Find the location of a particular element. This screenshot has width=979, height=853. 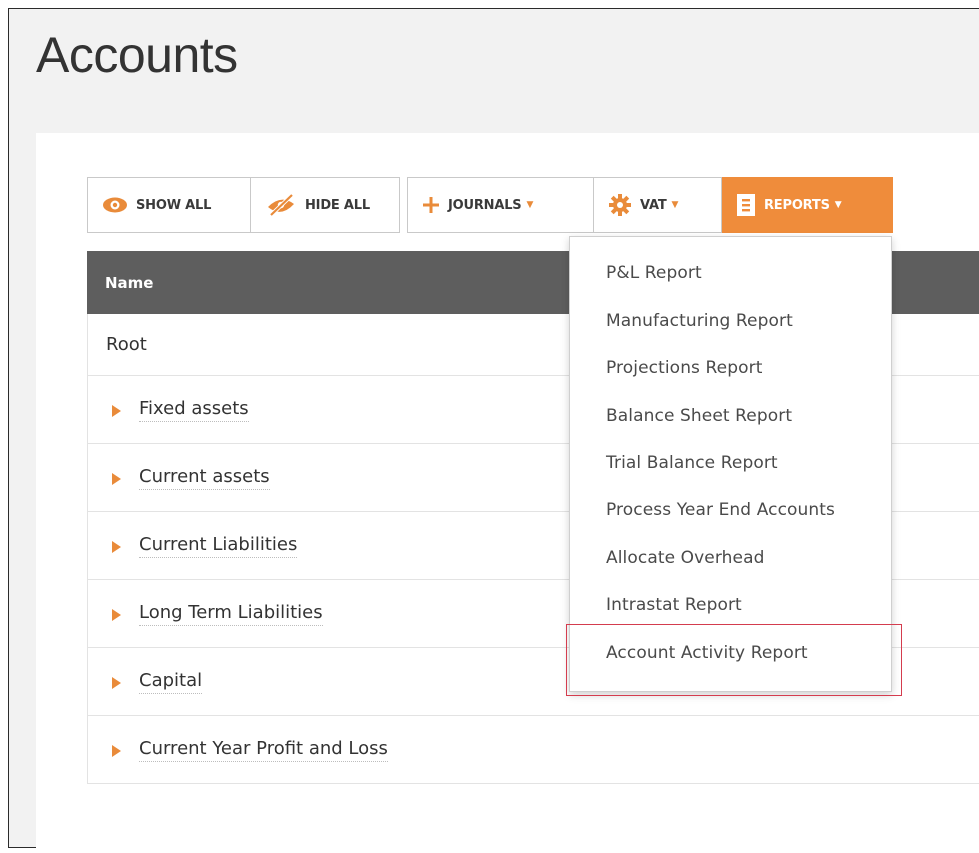

row-label: Long Term Liabilities is located at coordinates (231, 614).